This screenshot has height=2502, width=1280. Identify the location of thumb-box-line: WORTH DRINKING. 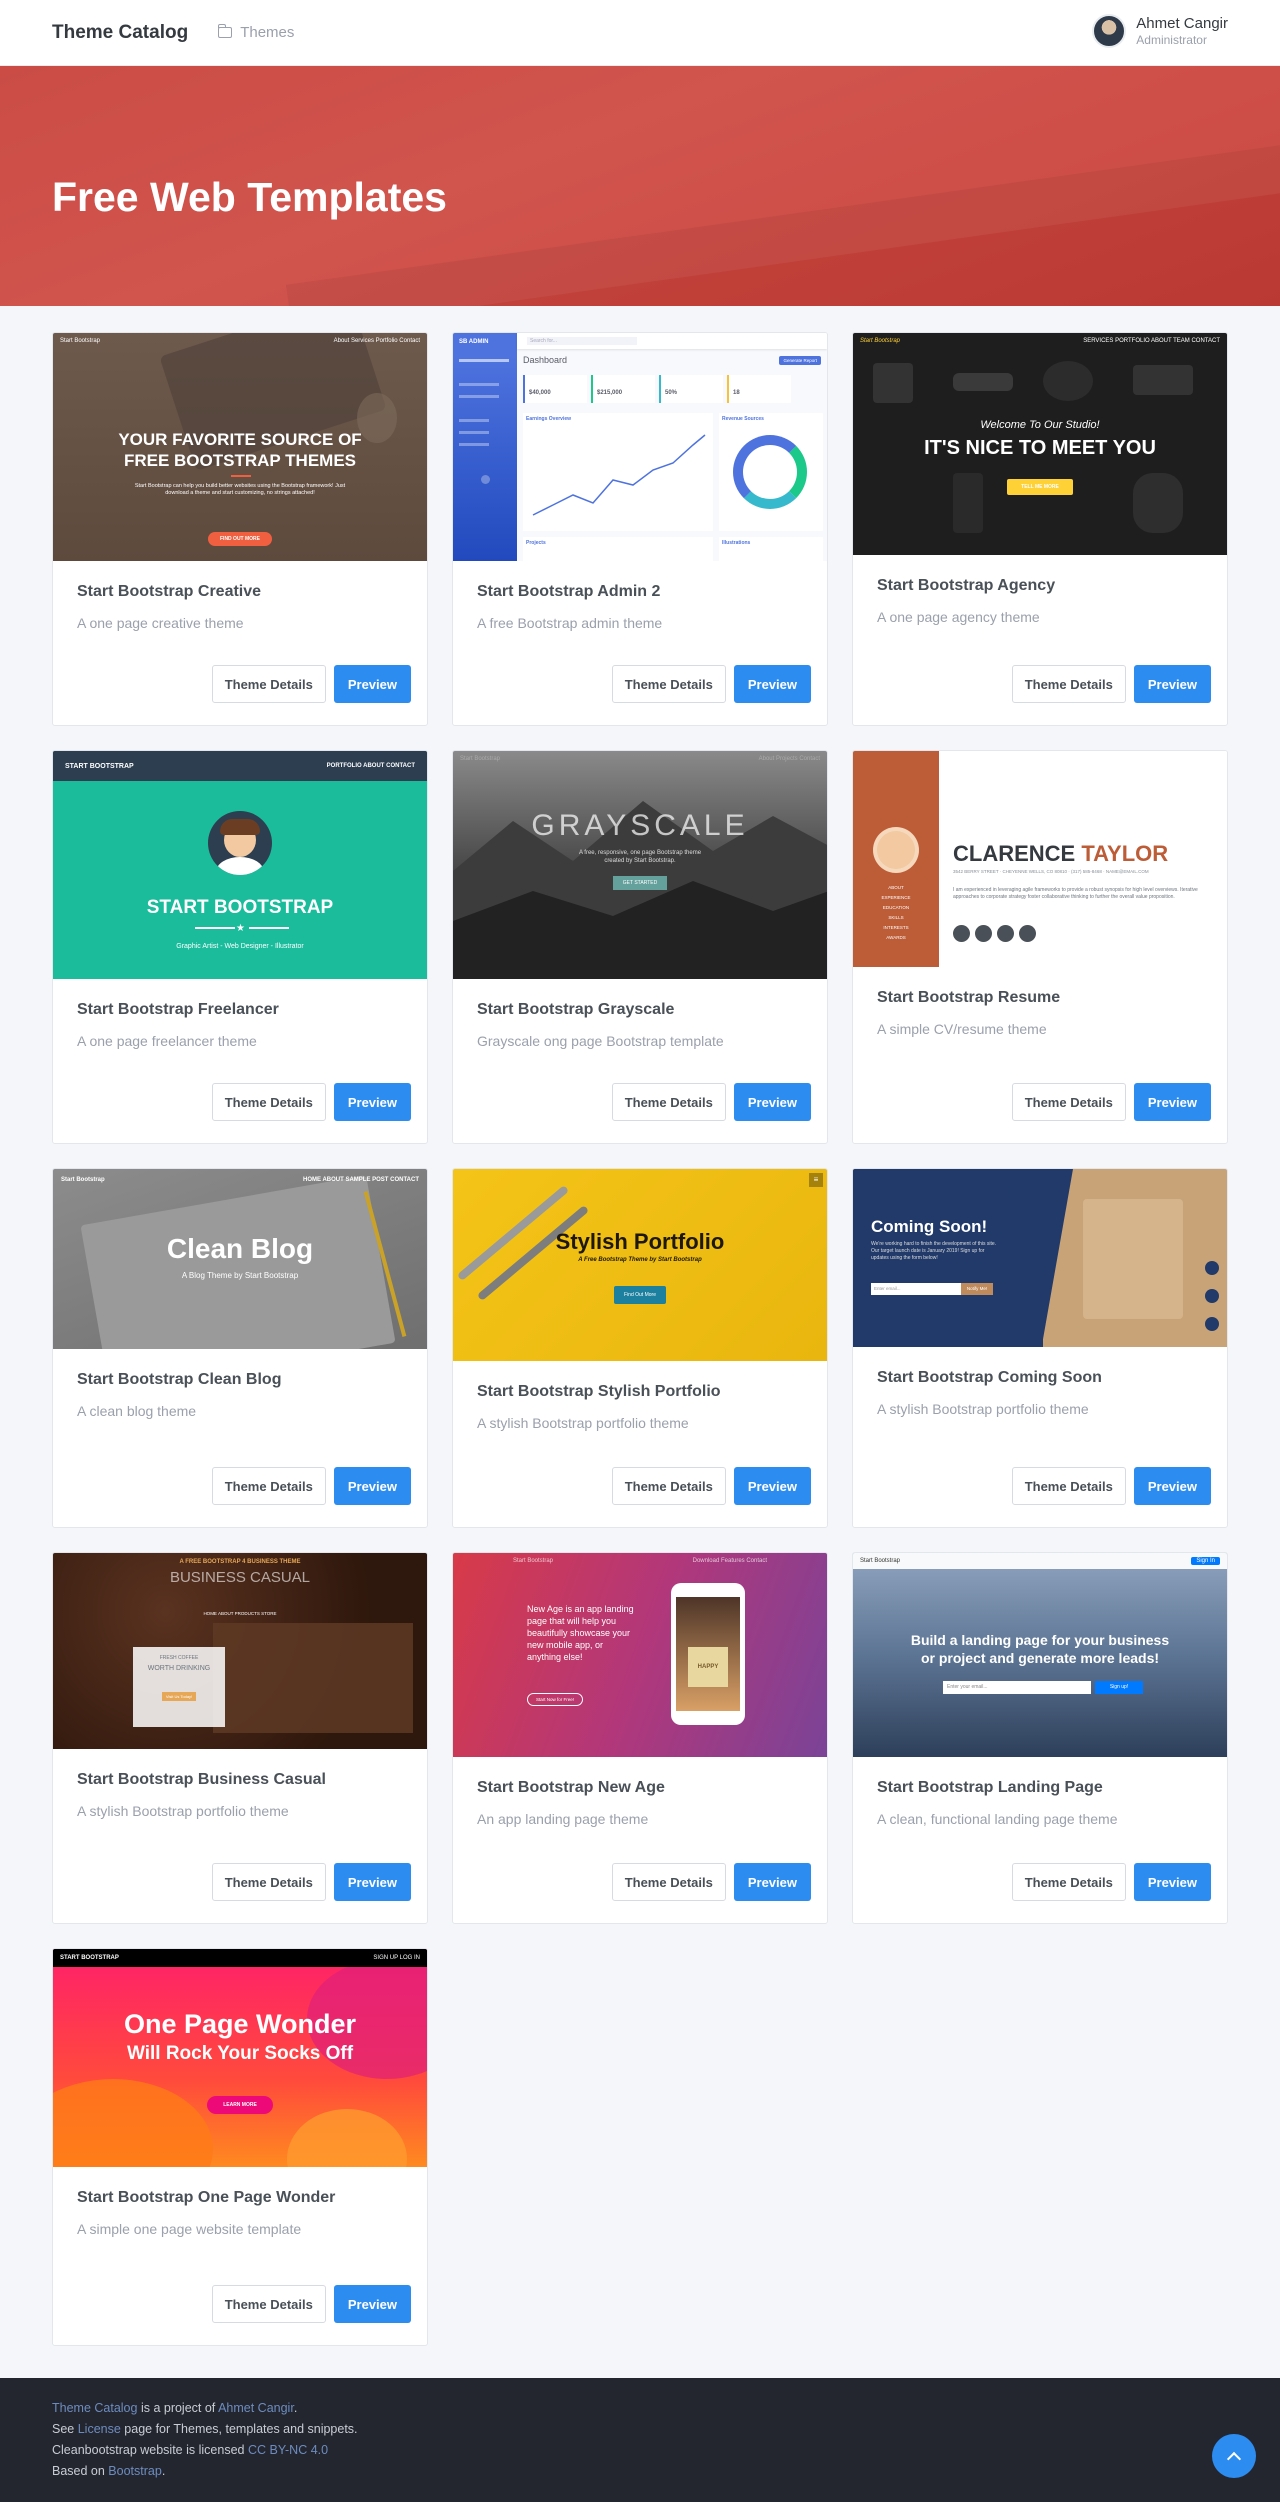
(179, 1668).